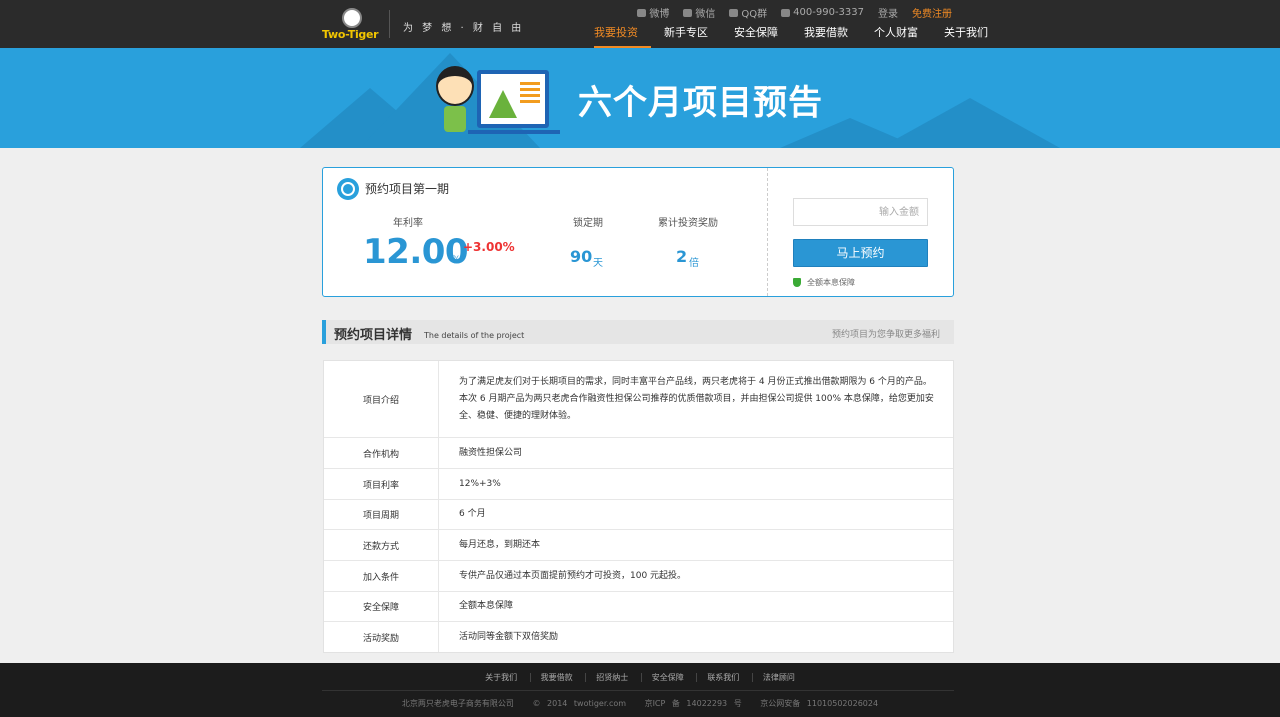 Image resolution: width=1280 pixels, height=717 pixels. Describe the element at coordinates (970, 123) in the screenshot. I see `mountain-shape` at that location.